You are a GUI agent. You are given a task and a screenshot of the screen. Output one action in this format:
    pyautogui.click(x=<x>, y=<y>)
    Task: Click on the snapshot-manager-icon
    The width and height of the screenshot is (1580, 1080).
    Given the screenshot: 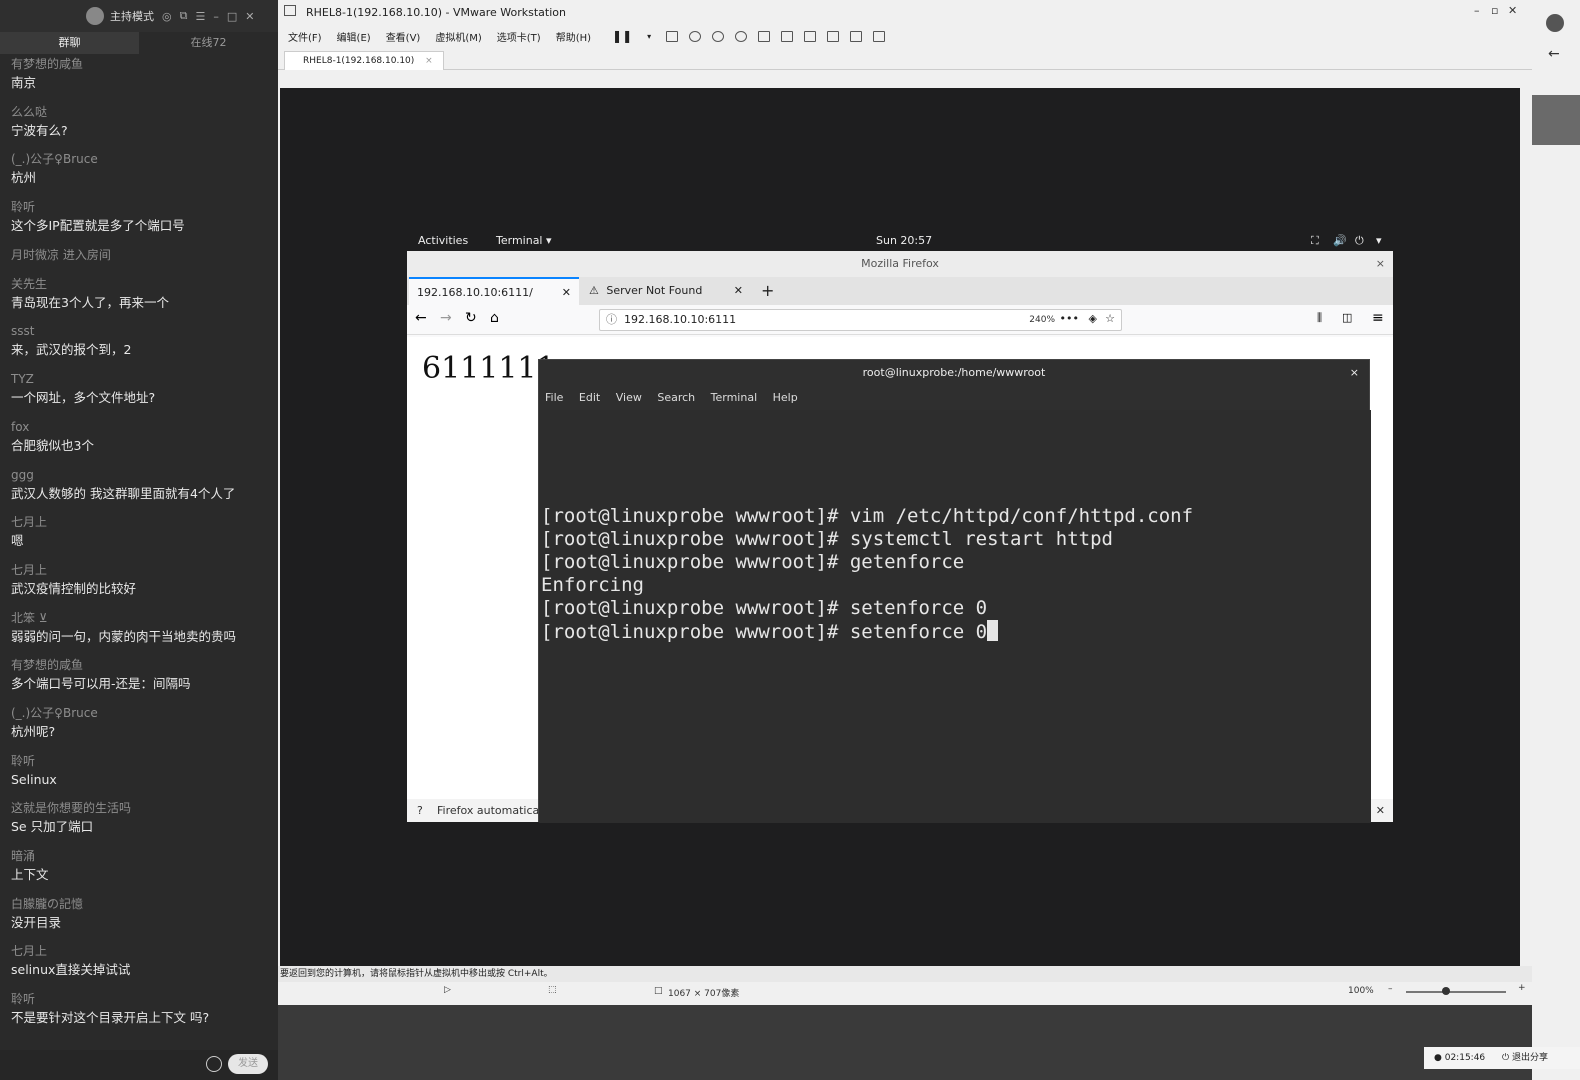 What is the action you would take?
    pyautogui.click(x=741, y=36)
    